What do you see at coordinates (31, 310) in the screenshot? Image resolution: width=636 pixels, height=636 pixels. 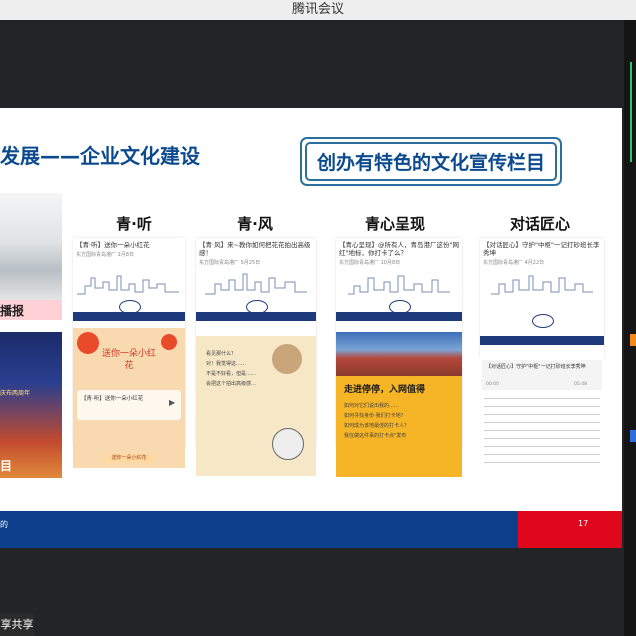 I see `left-label-top: 播报` at bounding box center [31, 310].